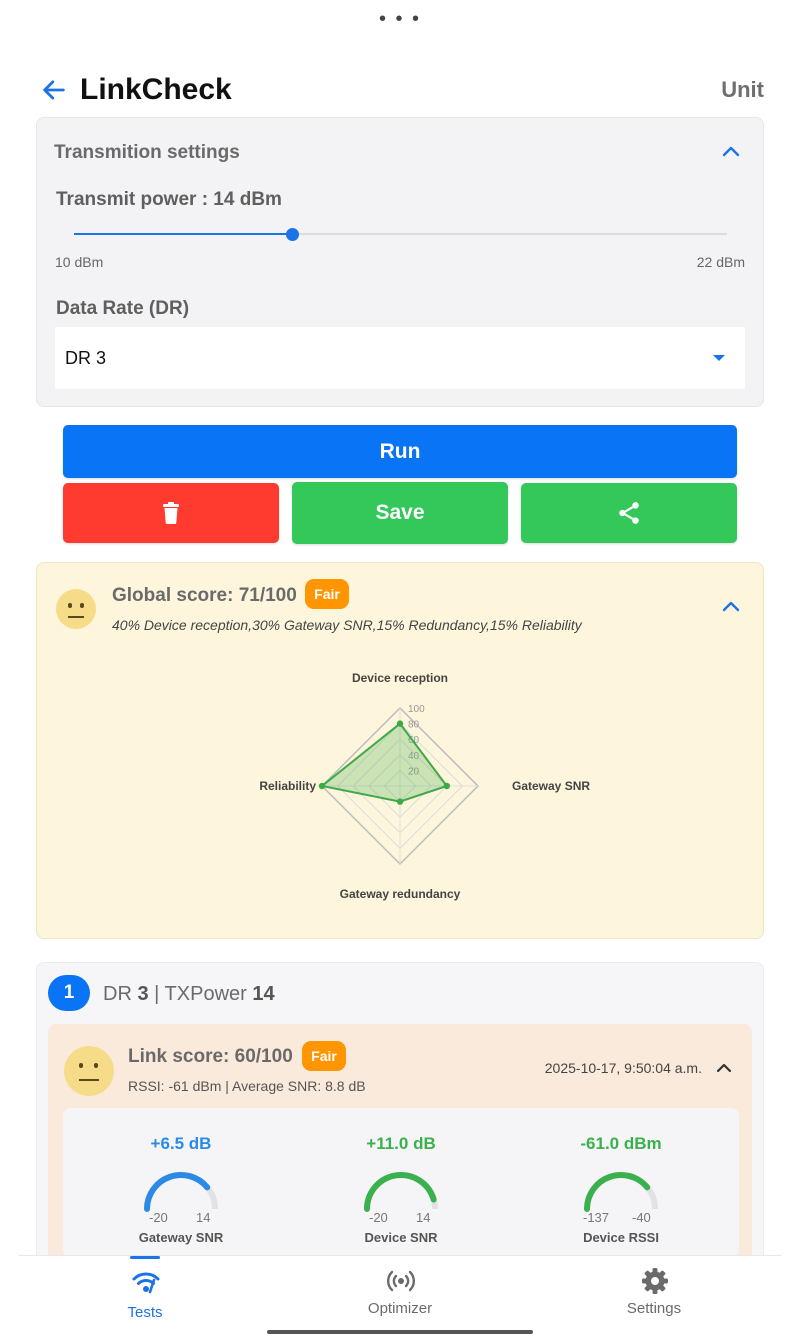 The width and height of the screenshot is (800, 1340). Describe the element at coordinates (292, 234) in the screenshot. I see `slider-thumb` at that location.